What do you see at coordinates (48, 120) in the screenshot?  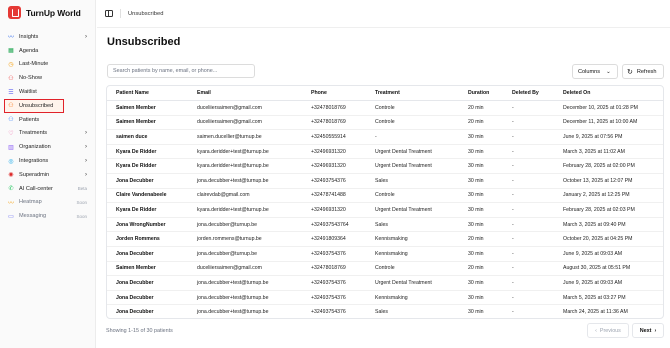 I see `sidebar-item-patients: ⚇ Patients` at bounding box center [48, 120].